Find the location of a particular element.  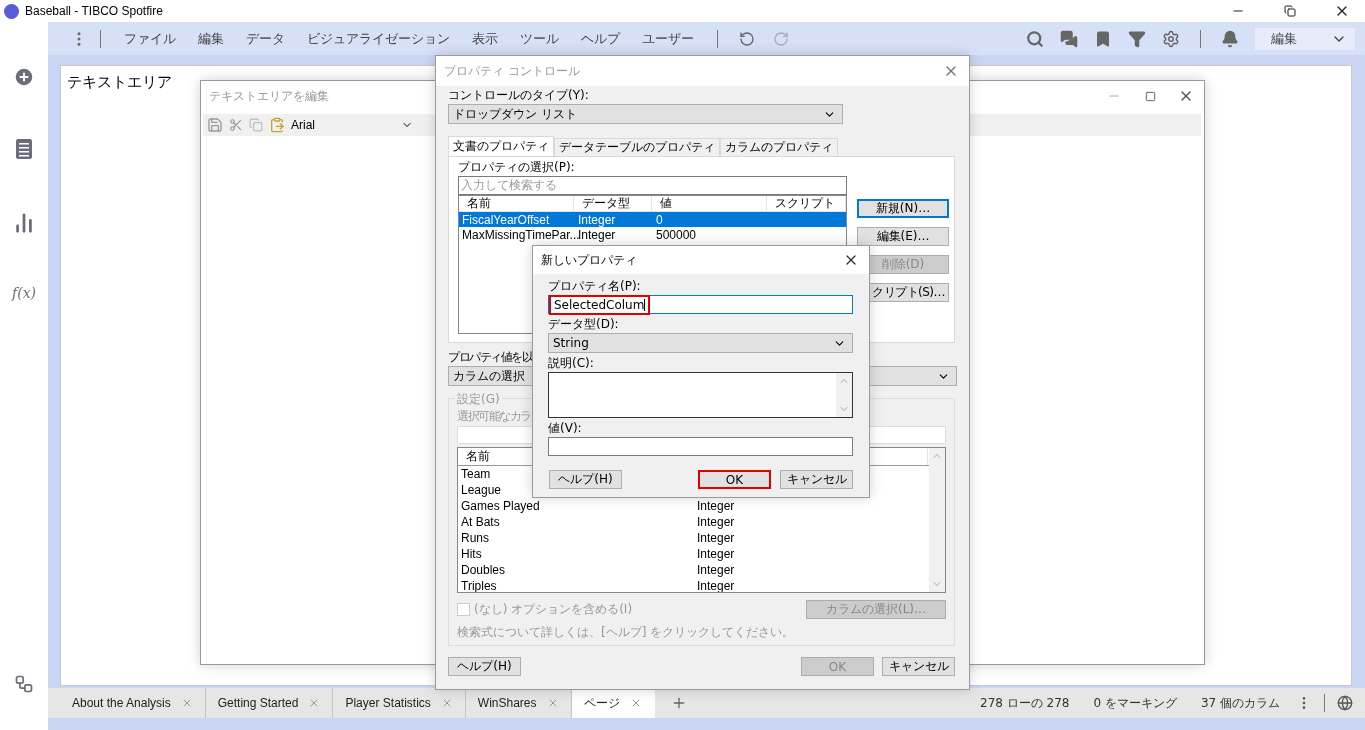

field-label: 説明(C): is located at coordinates (571, 363).